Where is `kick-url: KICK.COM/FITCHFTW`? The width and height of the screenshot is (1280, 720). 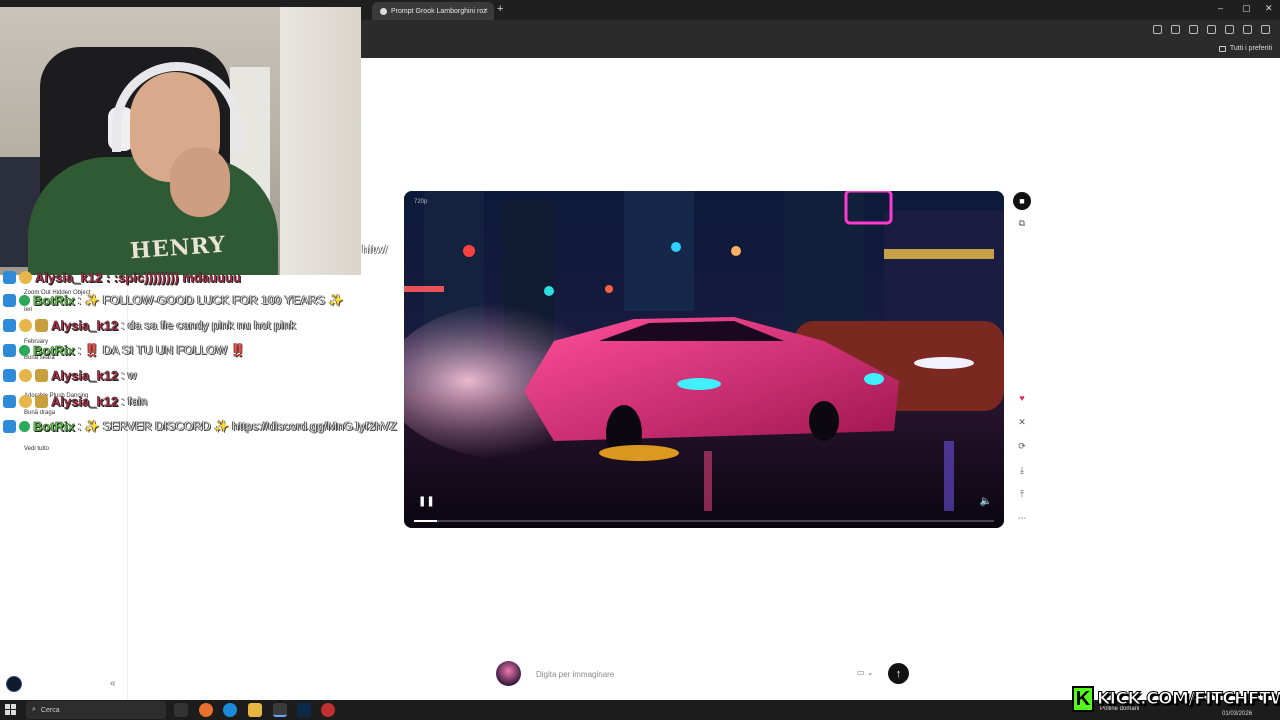
kick-url: KICK.COM/FITCHFTW is located at coordinates (1188, 699).